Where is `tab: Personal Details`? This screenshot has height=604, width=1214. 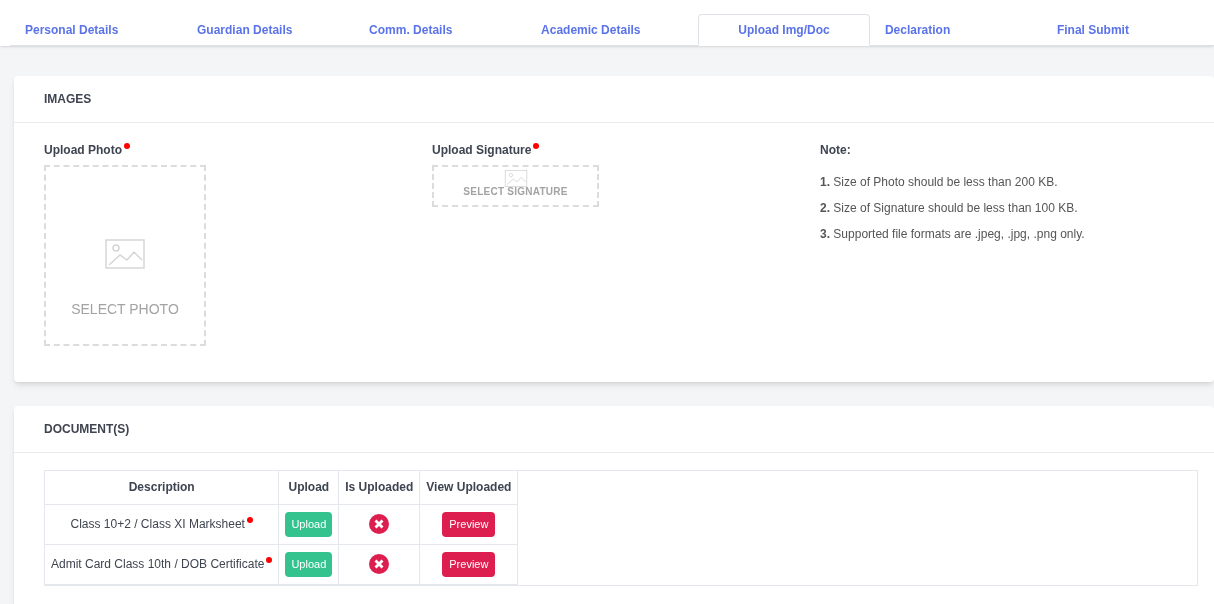
tab: Personal Details is located at coordinates (96, 30).